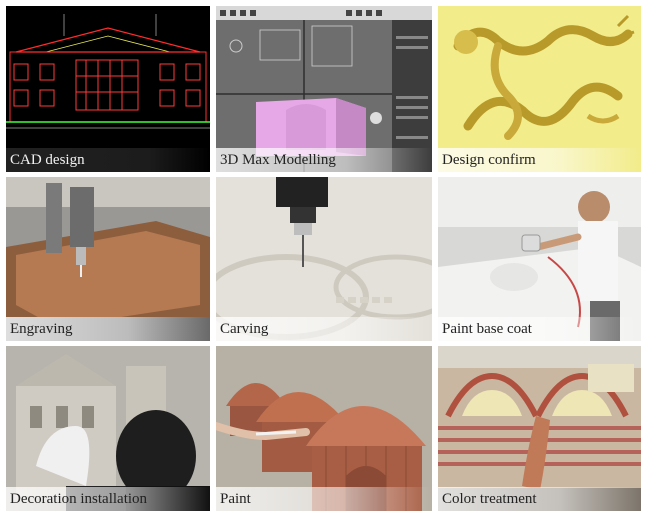  I want to click on caption-text: Paint, so click(235, 499).